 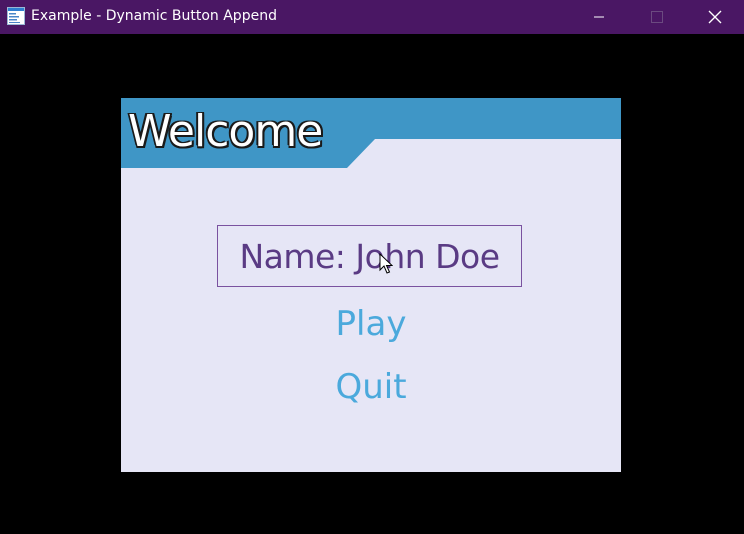 What do you see at coordinates (371, 324) in the screenshot?
I see `play-button: Play` at bounding box center [371, 324].